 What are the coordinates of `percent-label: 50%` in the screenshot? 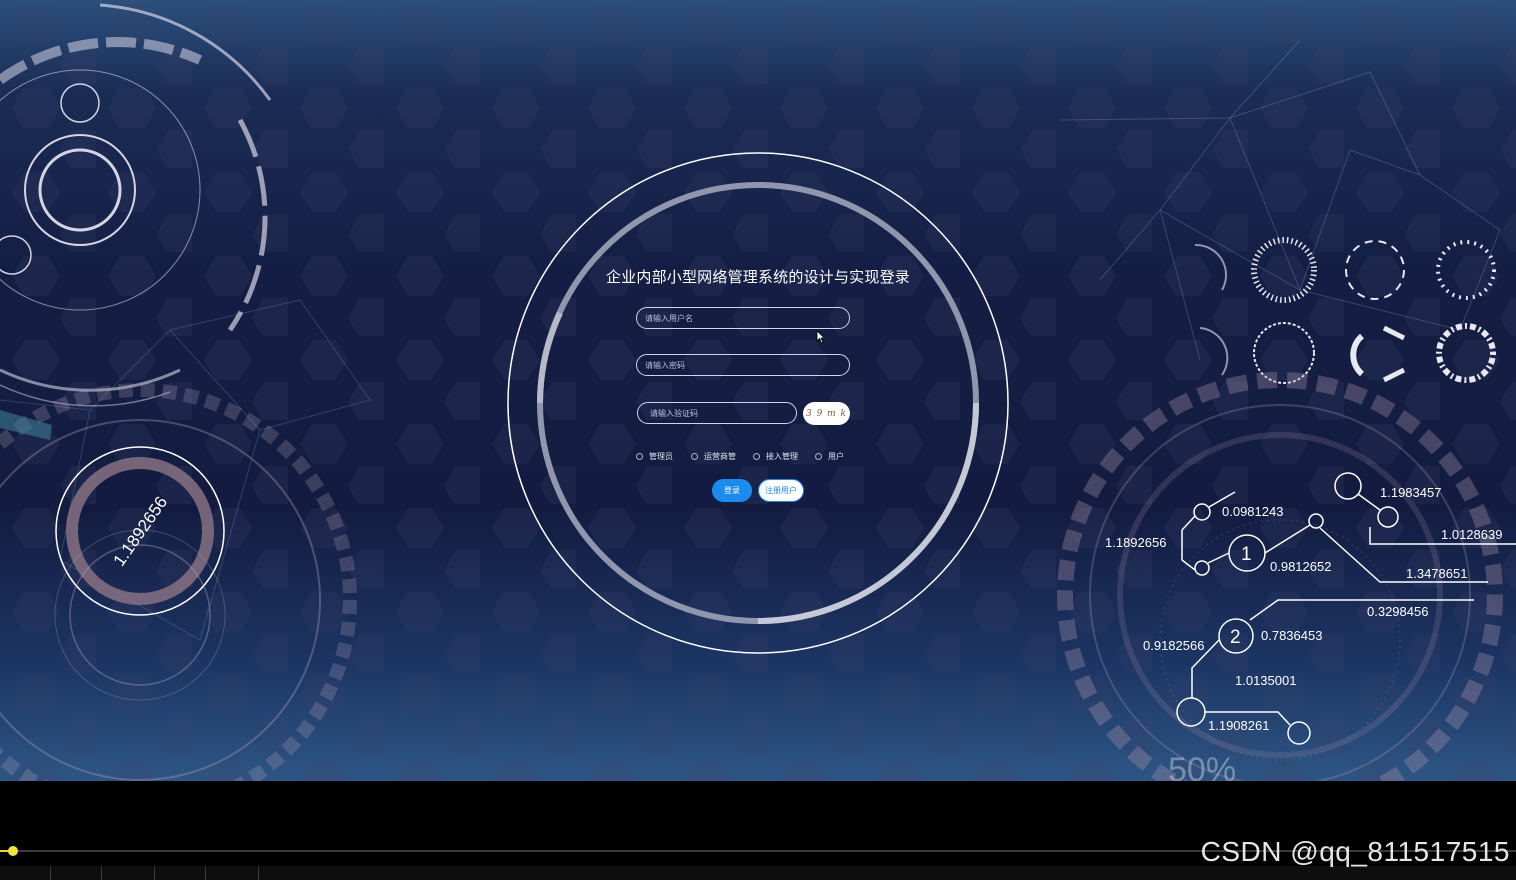 It's located at (1202, 766).